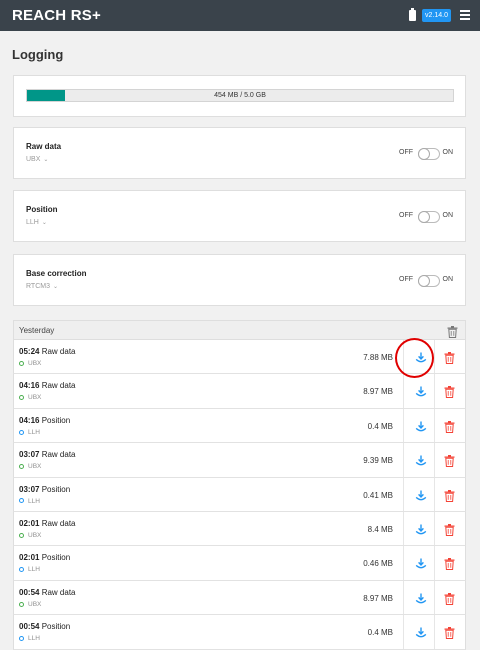  Describe the element at coordinates (378, 357) in the screenshot. I see `log-entry-size: 7.88 MB` at that location.